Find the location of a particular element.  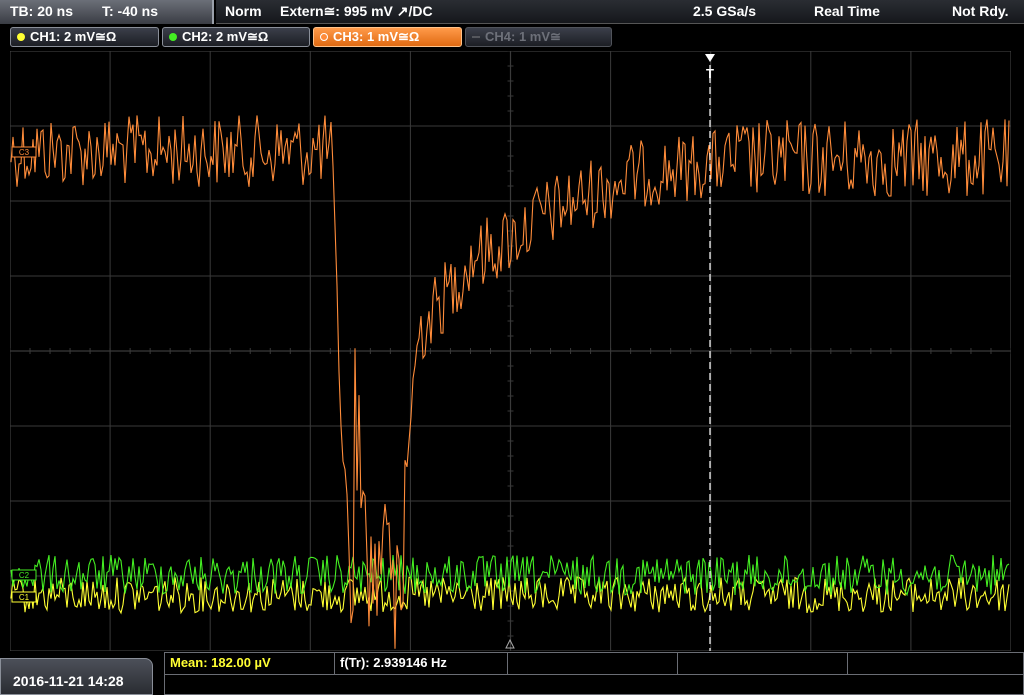

ch2-color-dot-icon is located at coordinates (173, 37).